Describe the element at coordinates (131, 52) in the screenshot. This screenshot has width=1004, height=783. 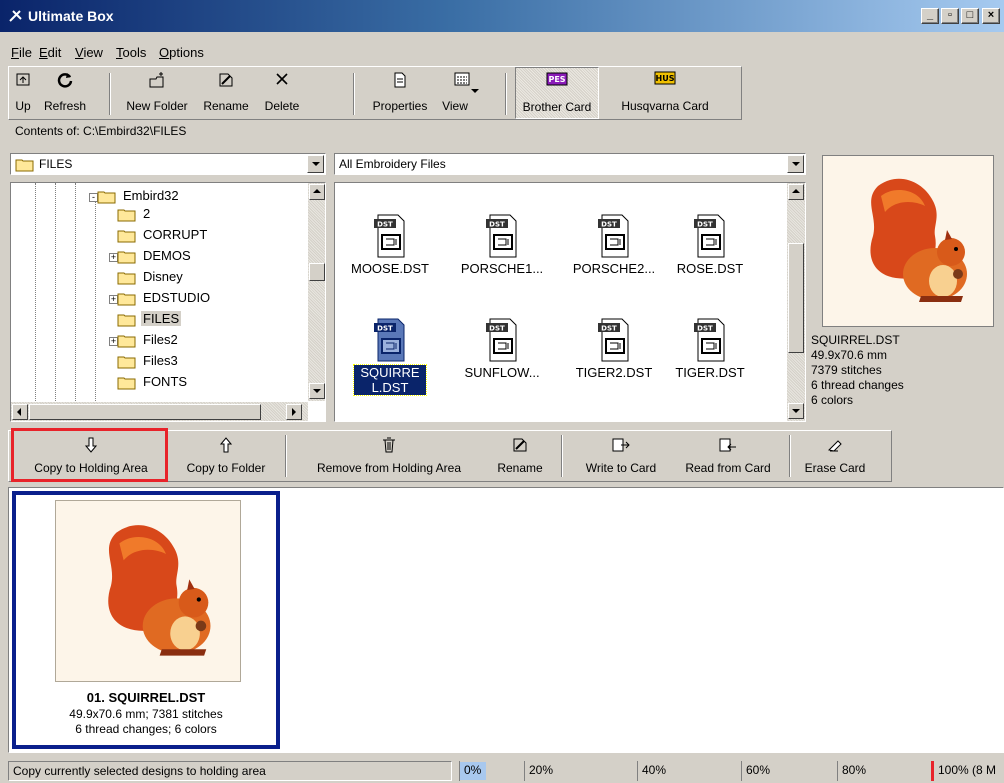
I see `menu-tools: Tools` at that location.